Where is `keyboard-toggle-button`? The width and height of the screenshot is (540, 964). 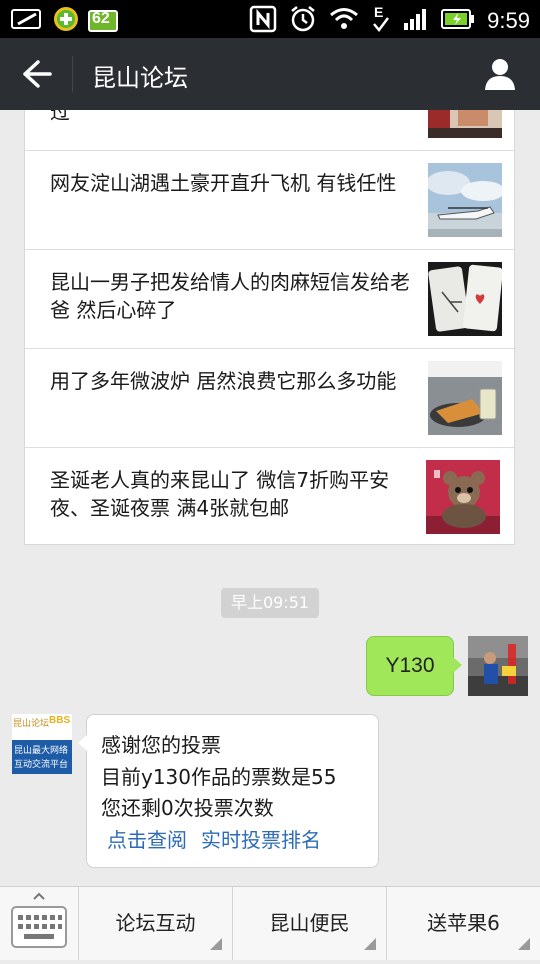 keyboard-toggle-button is located at coordinates (39, 923).